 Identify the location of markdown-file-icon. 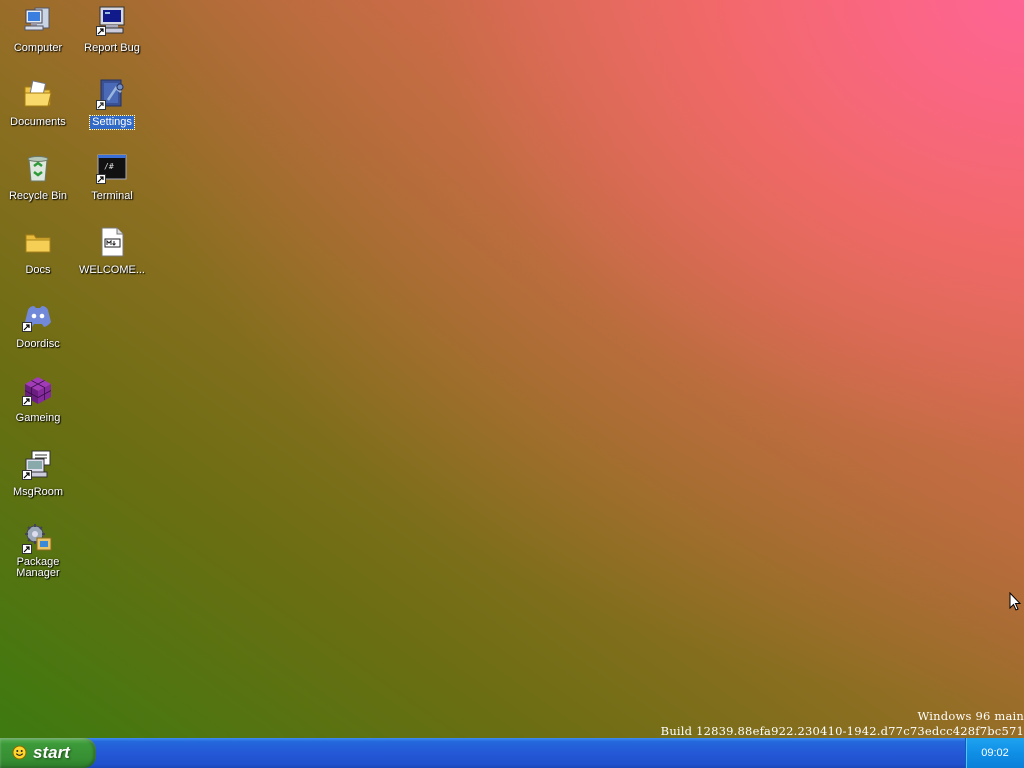
(112, 242).